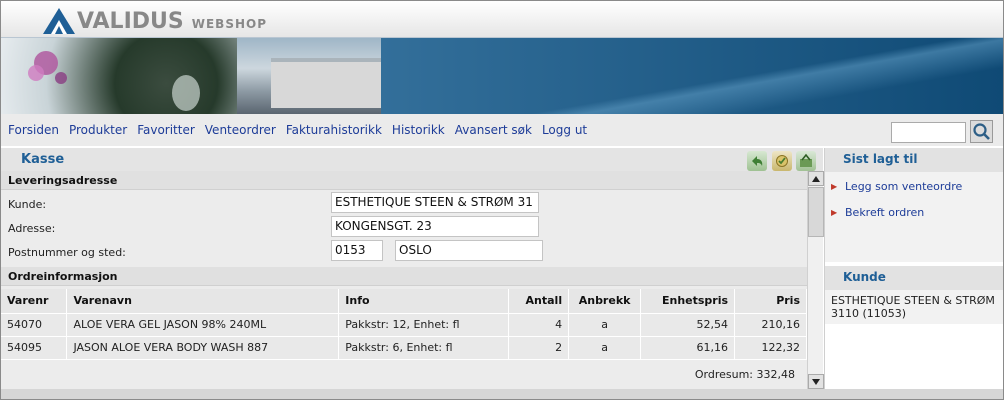  Describe the element at coordinates (34, 348) in the screenshot. I see `cell-varenr: 54095` at that location.